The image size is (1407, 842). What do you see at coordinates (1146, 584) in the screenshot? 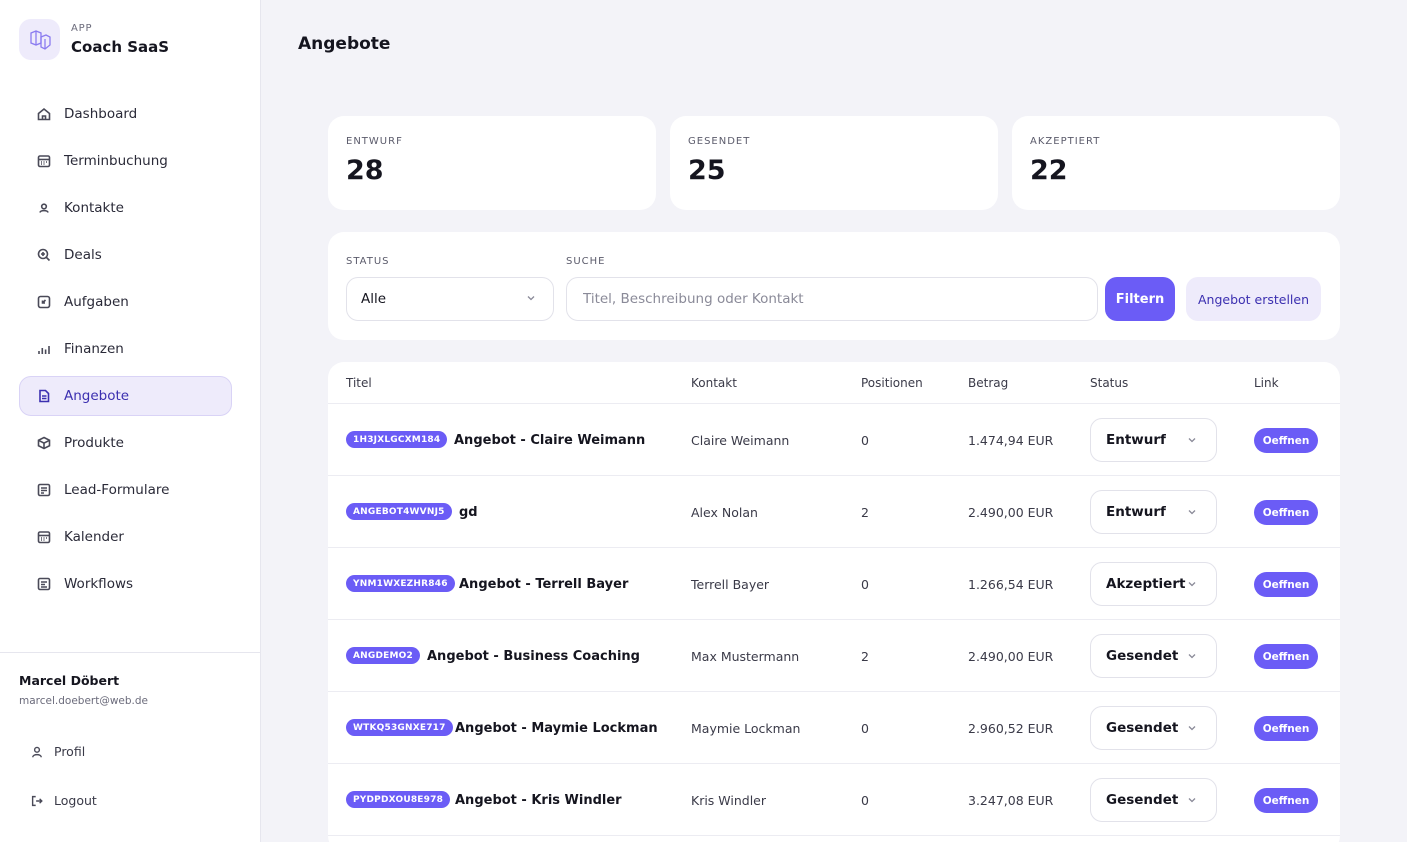
I see `status-value: Akzeptiert` at bounding box center [1146, 584].